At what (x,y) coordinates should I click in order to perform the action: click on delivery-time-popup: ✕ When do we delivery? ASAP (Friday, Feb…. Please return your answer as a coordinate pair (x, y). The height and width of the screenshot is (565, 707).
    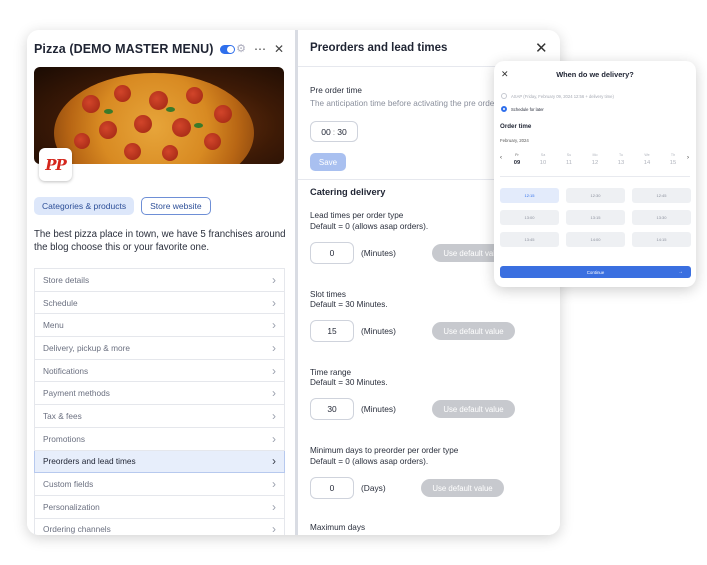
    Looking at the image, I should click on (595, 174).